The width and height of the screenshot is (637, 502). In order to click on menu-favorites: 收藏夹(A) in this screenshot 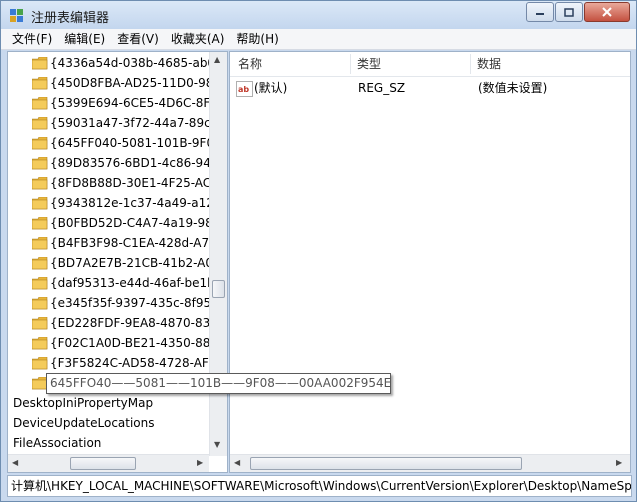, I will do `click(198, 39)`.